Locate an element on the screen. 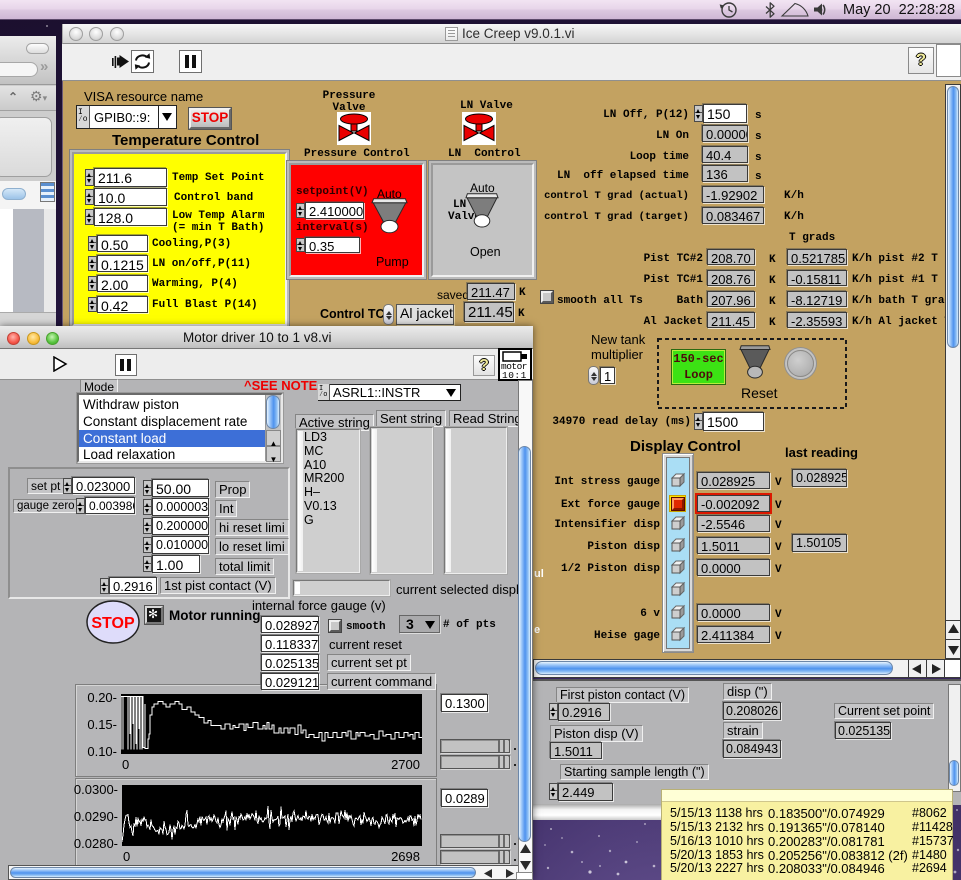 Image resolution: width=961 pixels, height=880 pixels. svg-text: STOP is located at coordinates (113, 623).